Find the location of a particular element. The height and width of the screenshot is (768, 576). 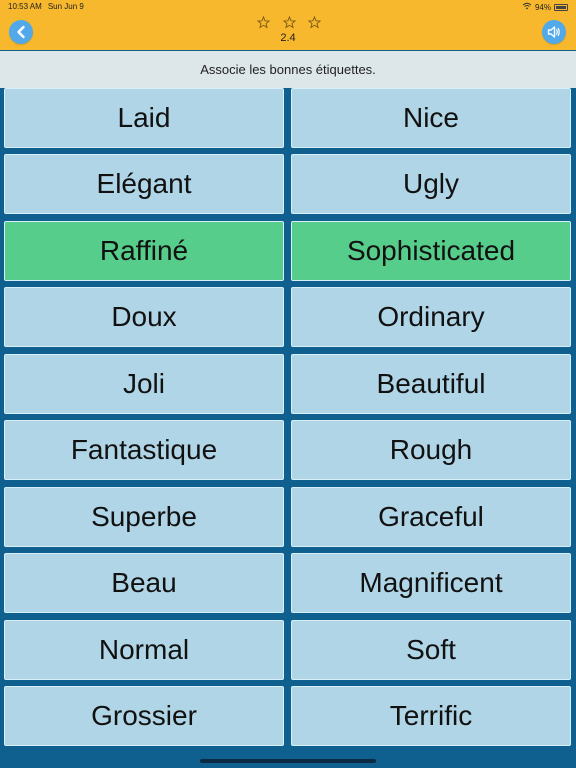

status-date: Sun Jun 9 is located at coordinates (65, 6).